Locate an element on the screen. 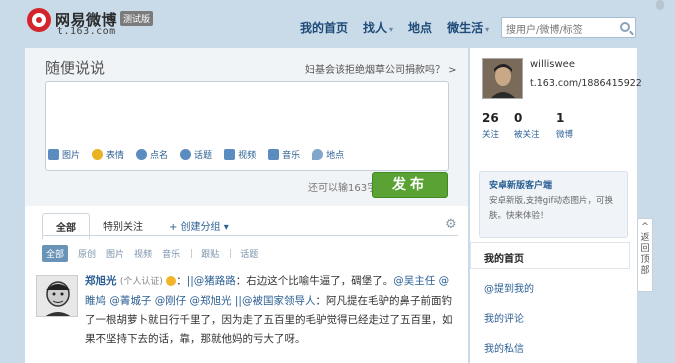  search-icon is located at coordinates (625, 27).